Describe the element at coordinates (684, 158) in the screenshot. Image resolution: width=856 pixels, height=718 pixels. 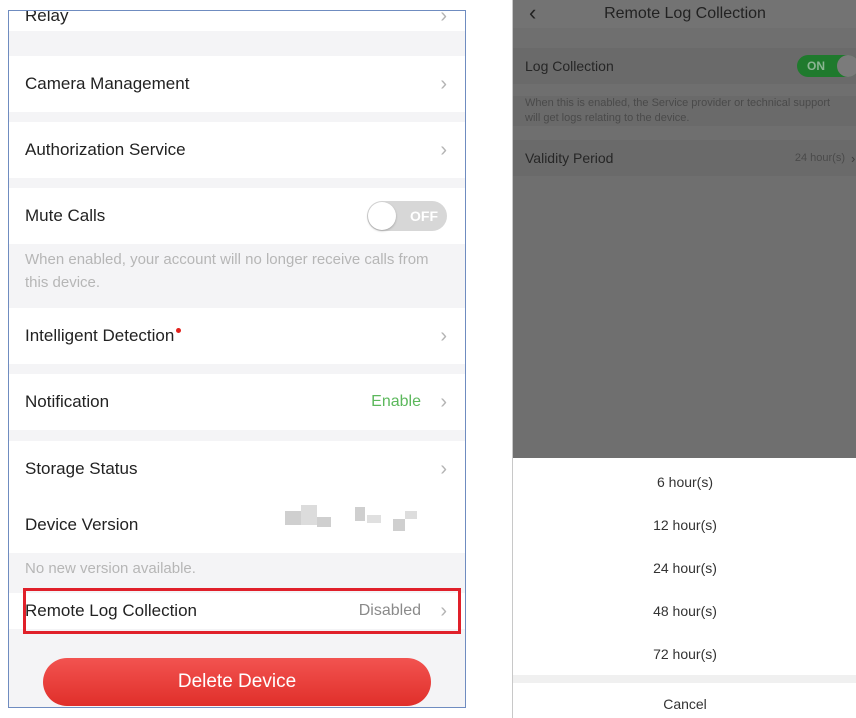
I see `validity-period-item: Validity Period 24 hour(s) ›` at that location.